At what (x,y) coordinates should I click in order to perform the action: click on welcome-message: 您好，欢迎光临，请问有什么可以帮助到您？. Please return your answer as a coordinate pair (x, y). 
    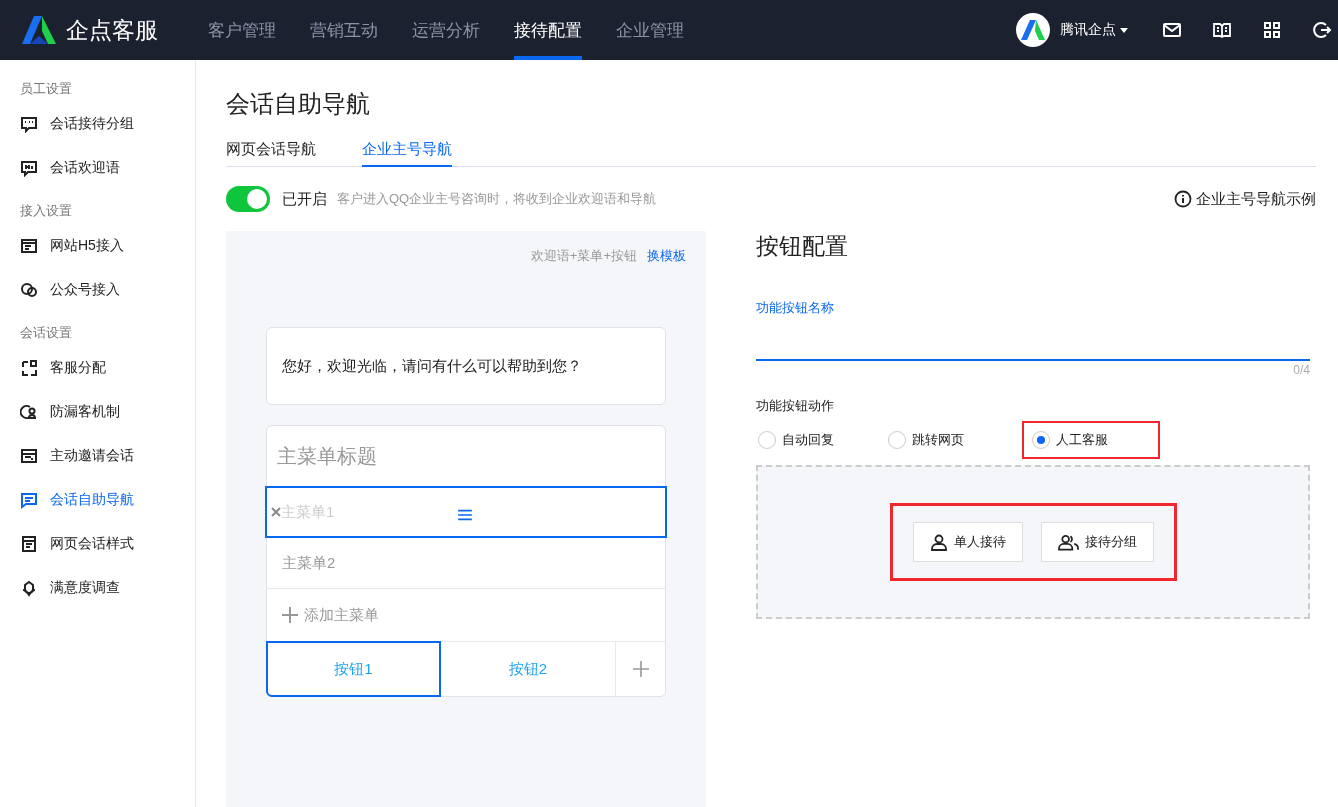
    Looking at the image, I should click on (466, 366).